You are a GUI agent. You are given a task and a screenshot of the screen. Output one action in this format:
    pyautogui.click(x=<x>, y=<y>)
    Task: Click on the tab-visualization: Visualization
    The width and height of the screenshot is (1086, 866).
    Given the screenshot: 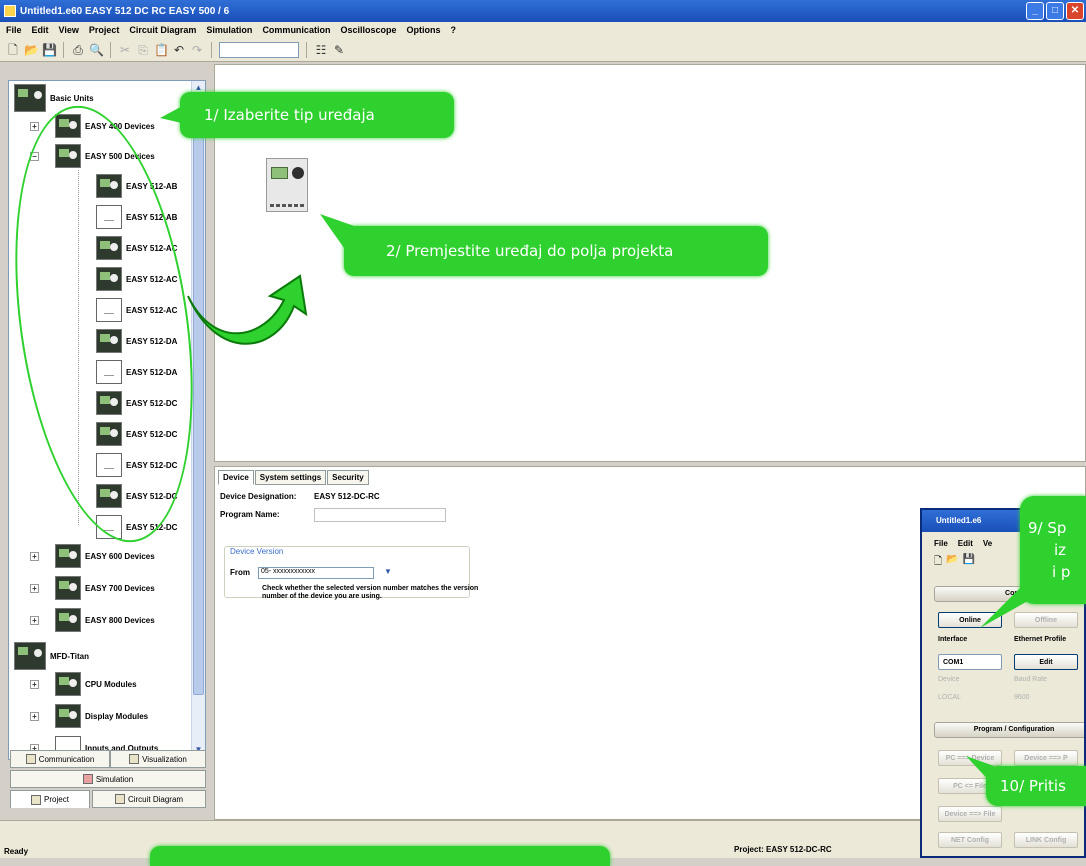 What is the action you would take?
    pyautogui.click(x=158, y=759)
    